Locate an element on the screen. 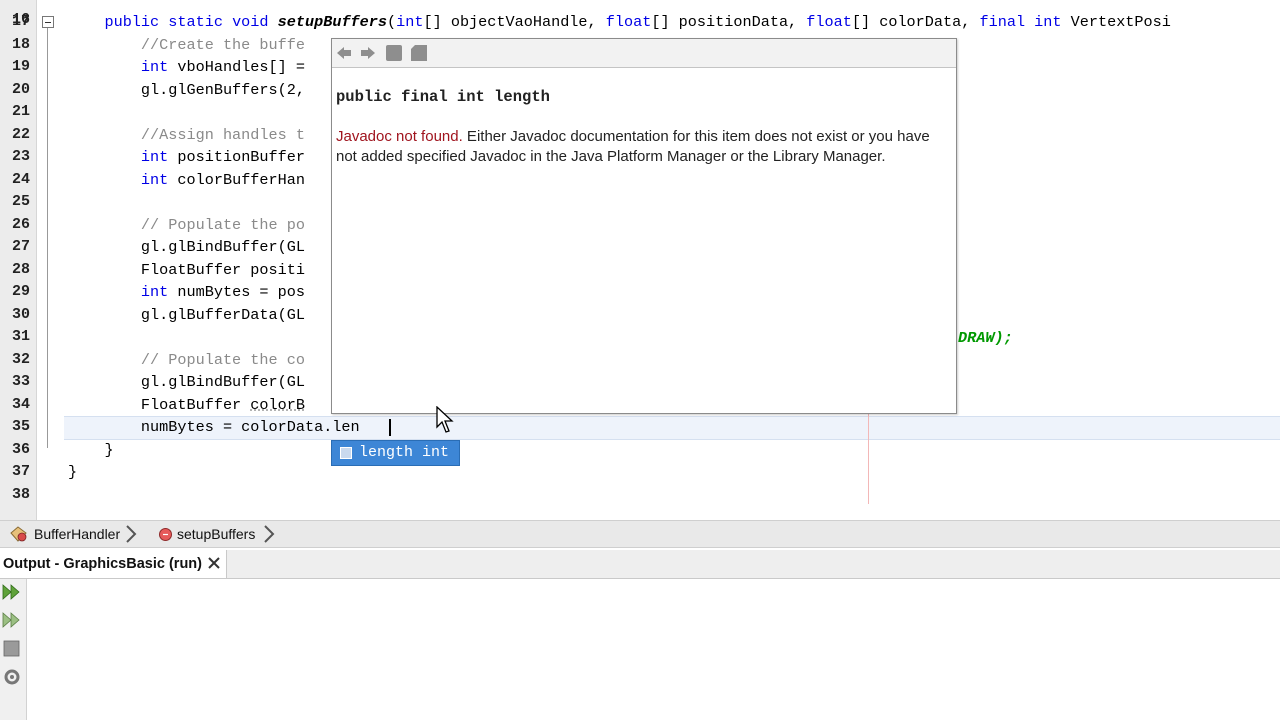 The image size is (1280, 720). code-text: // Populate the co is located at coordinates (186, 360).